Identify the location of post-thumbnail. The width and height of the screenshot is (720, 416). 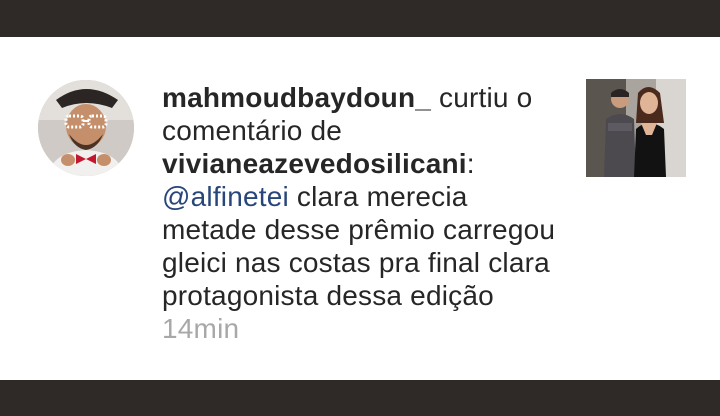
(636, 128).